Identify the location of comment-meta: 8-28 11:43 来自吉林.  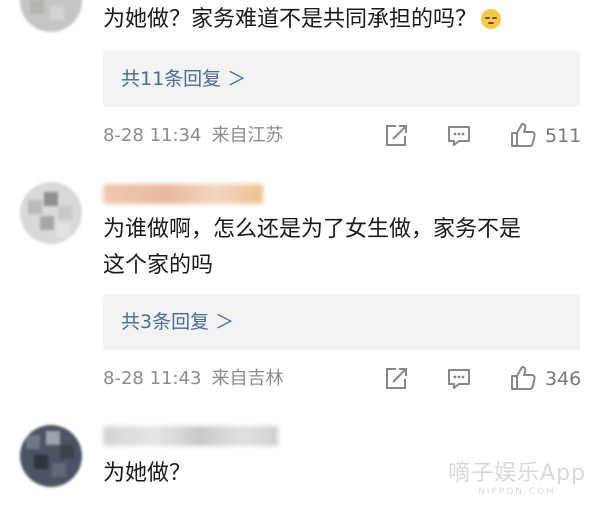
(193, 379).